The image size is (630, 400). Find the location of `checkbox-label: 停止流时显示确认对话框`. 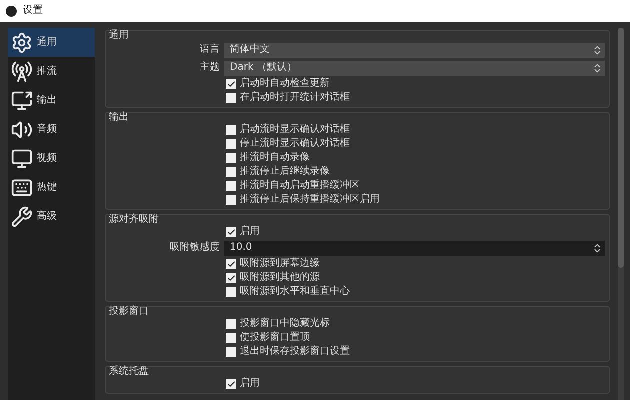

checkbox-label: 停止流时显示确认对话框 is located at coordinates (295, 144).